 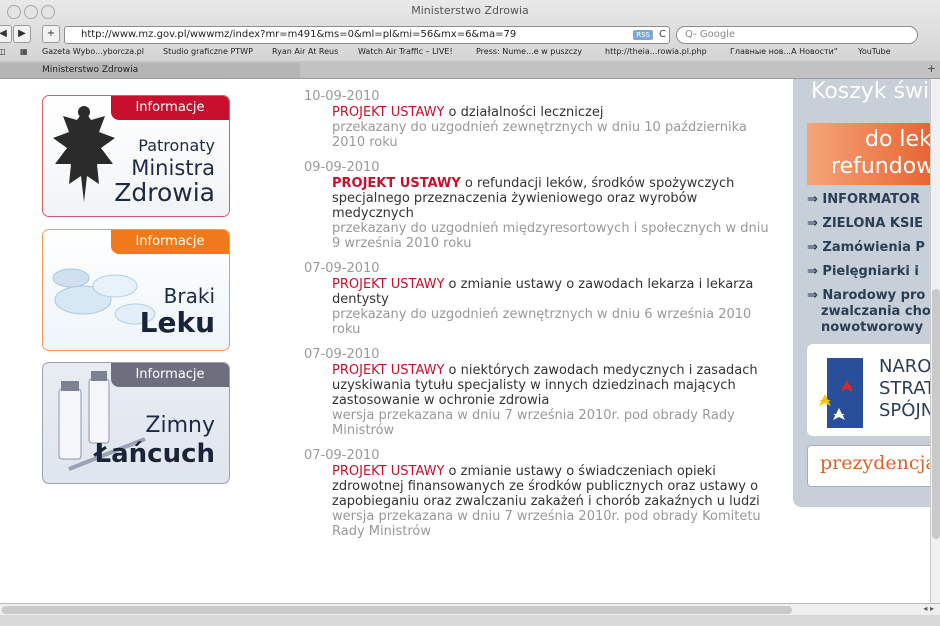 I want to click on logo-line: SPÓJN, so click(x=907, y=410).